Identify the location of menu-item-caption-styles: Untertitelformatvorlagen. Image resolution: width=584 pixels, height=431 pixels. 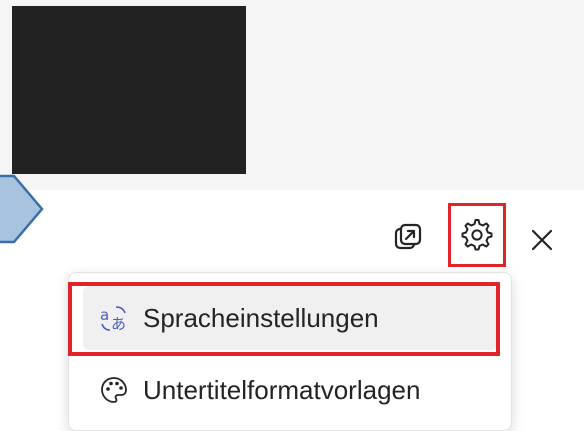
(290, 390).